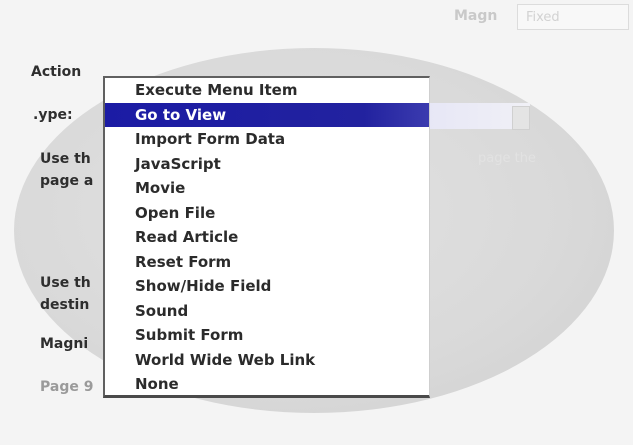 The width and height of the screenshot is (633, 445). I want to click on menu-item-none: None, so click(267, 384).